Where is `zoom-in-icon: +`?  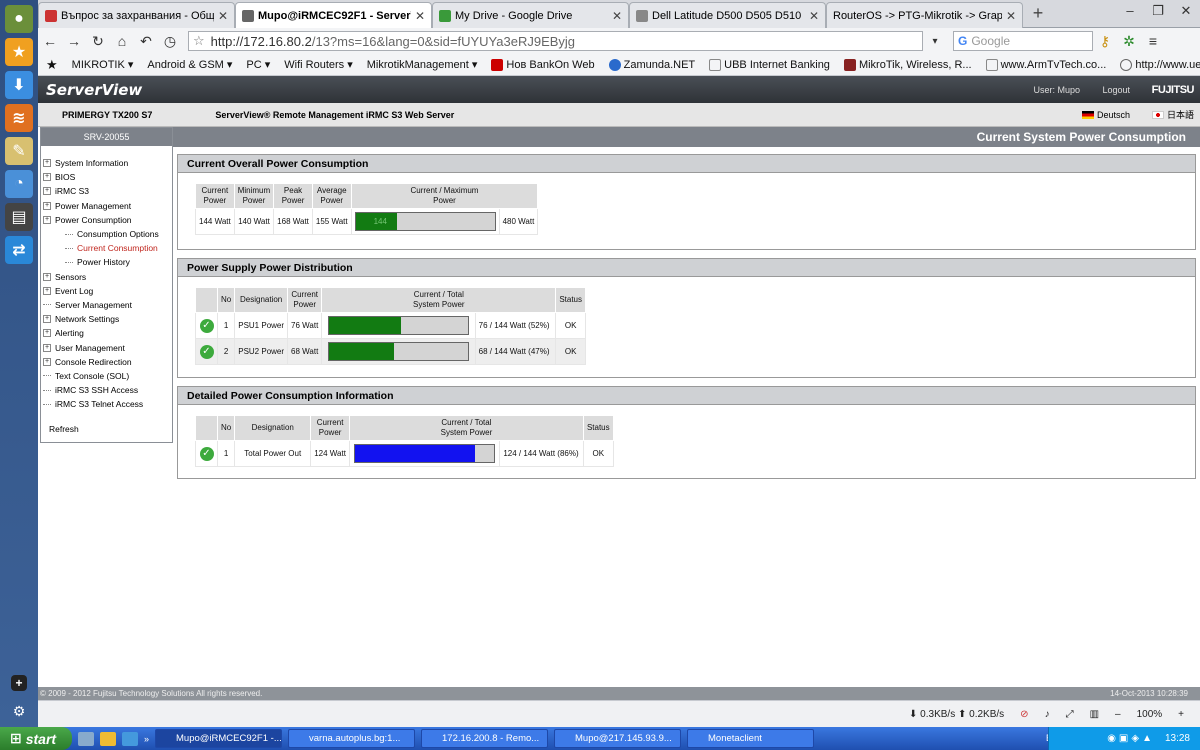 zoom-in-icon: + is located at coordinates (1181, 714).